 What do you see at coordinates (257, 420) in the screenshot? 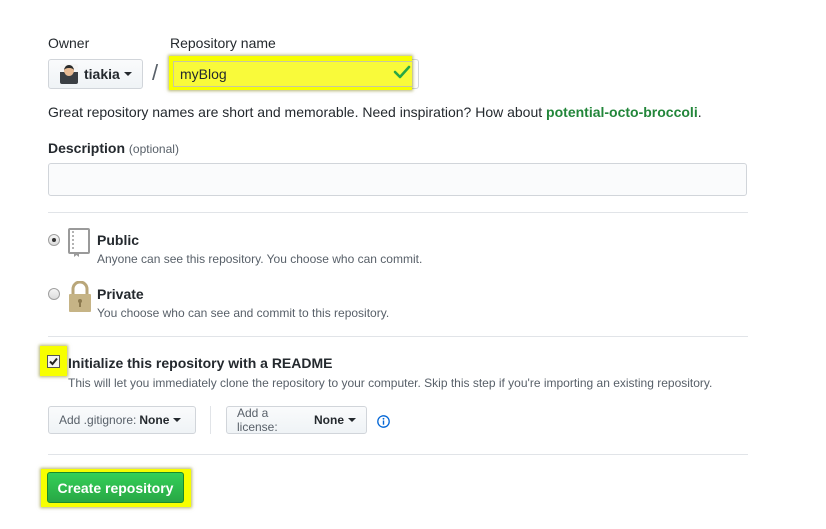
I see `license-label: Add a license:` at bounding box center [257, 420].